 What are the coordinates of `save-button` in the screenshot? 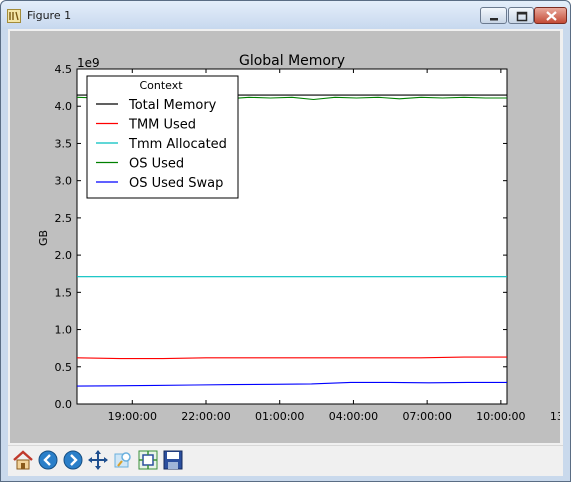 It's located at (173, 460).